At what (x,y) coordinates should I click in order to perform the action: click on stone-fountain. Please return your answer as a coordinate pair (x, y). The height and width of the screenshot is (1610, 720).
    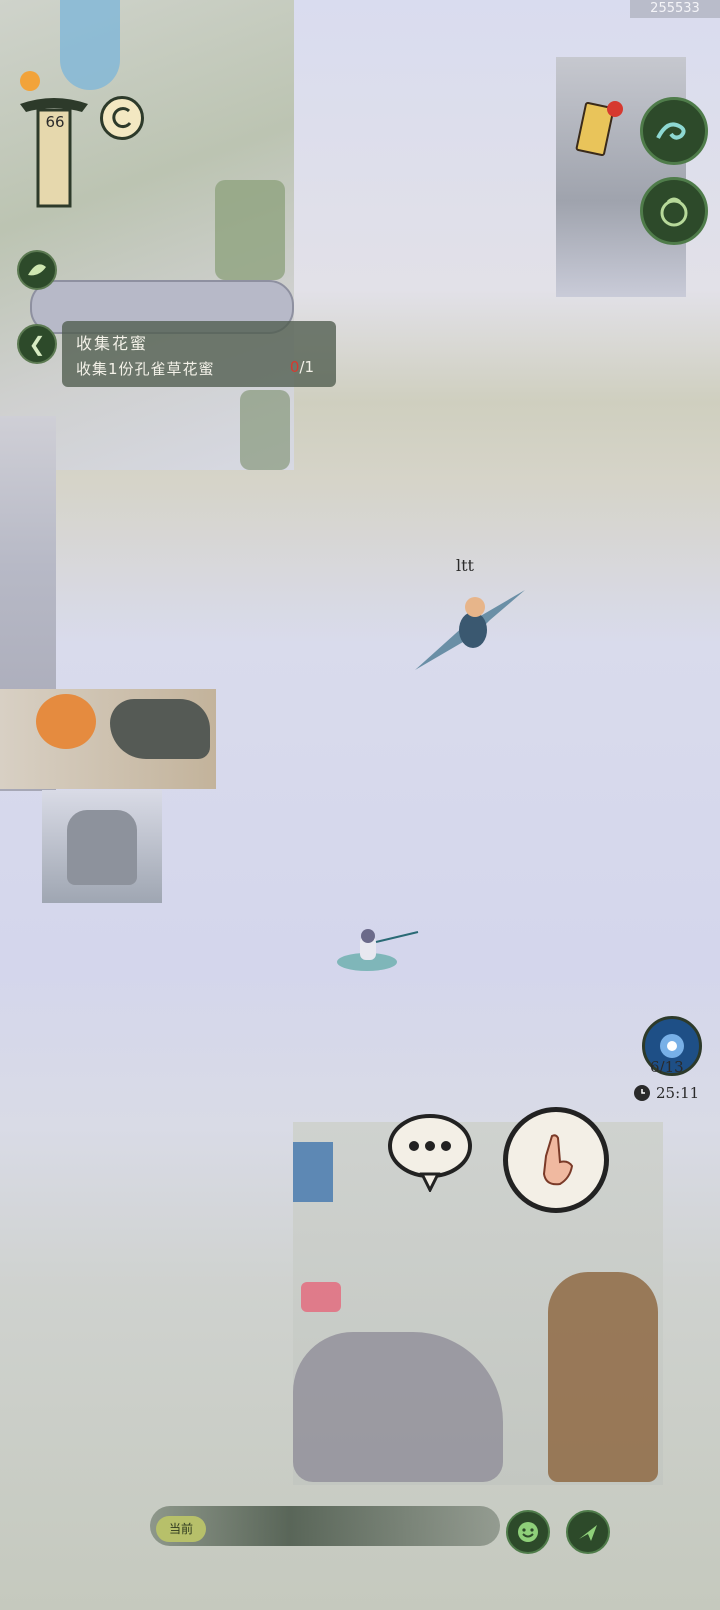
    Looking at the image, I should click on (102, 847).